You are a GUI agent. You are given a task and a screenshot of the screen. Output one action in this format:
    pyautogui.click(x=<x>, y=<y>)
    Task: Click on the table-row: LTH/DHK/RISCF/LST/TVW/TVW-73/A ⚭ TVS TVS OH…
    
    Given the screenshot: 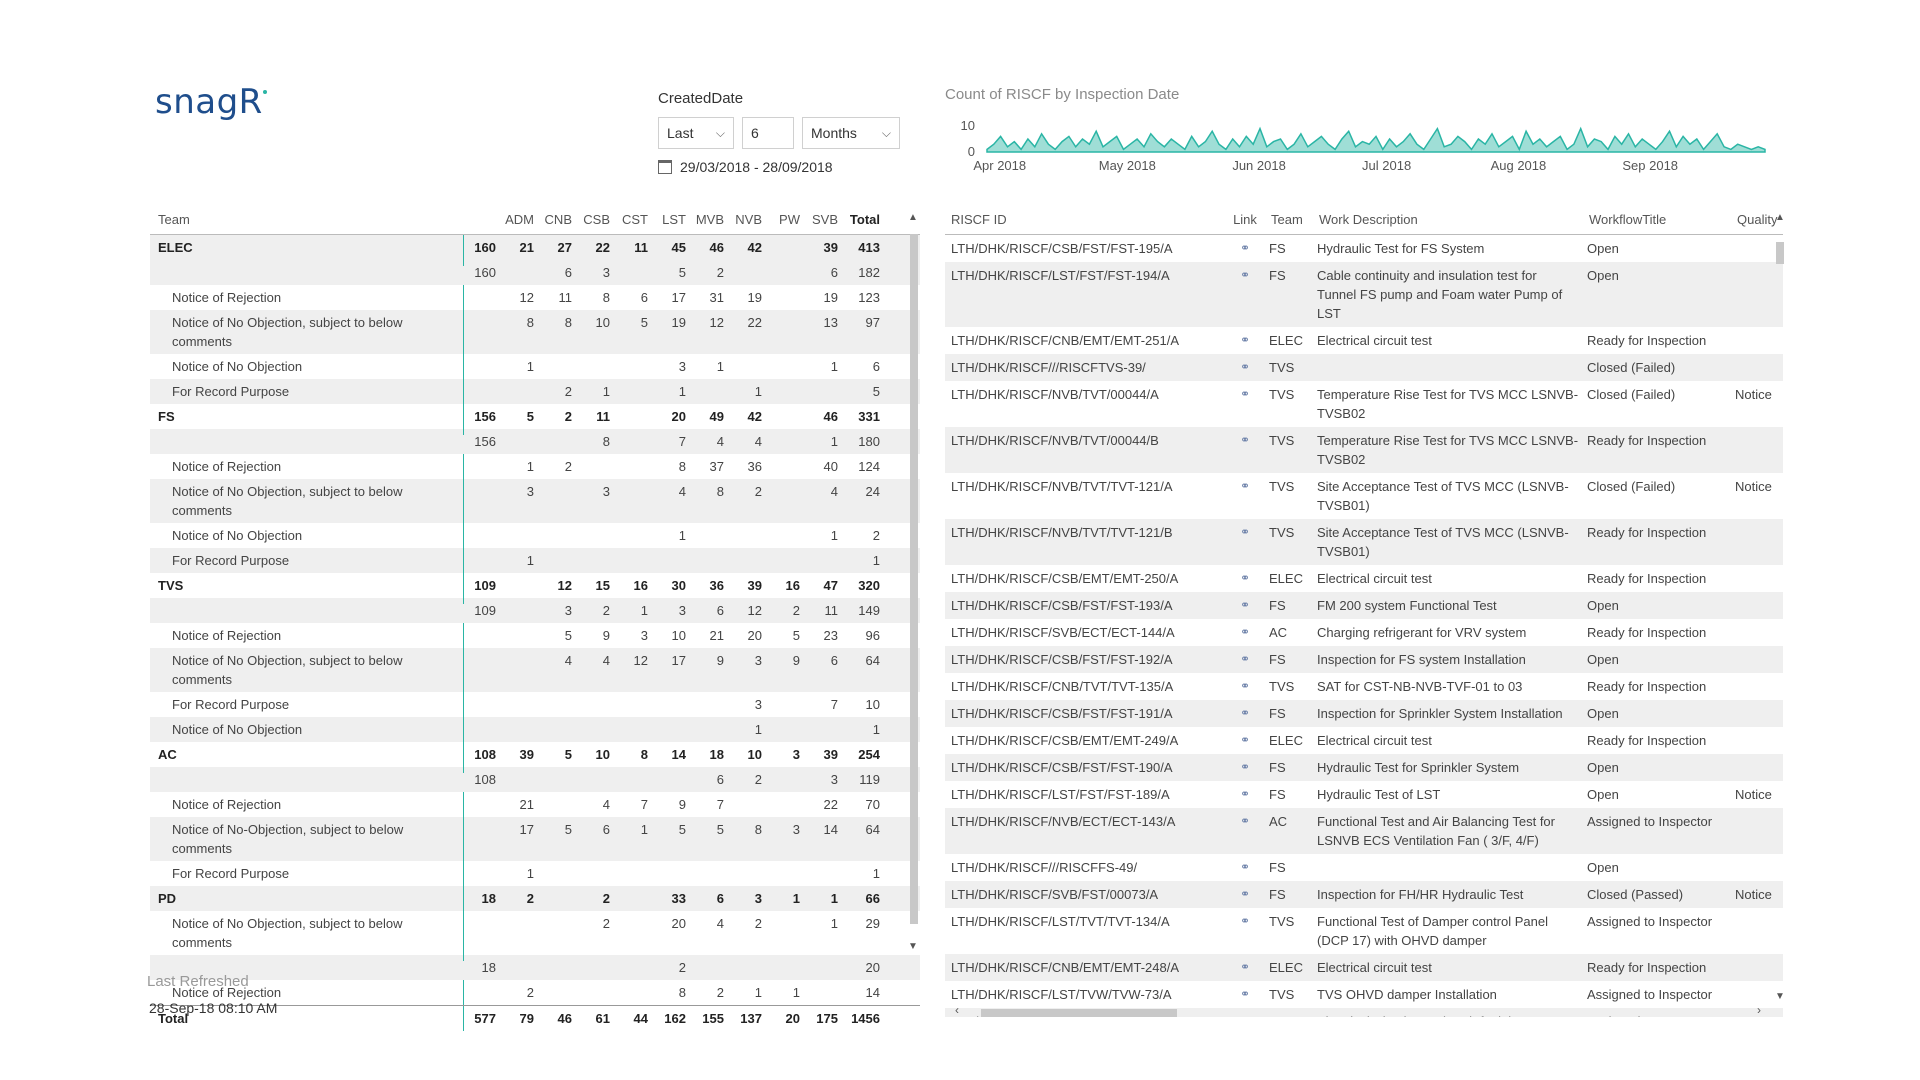 What is the action you would take?
    pyautogui.click(x=1364, y=994)
    